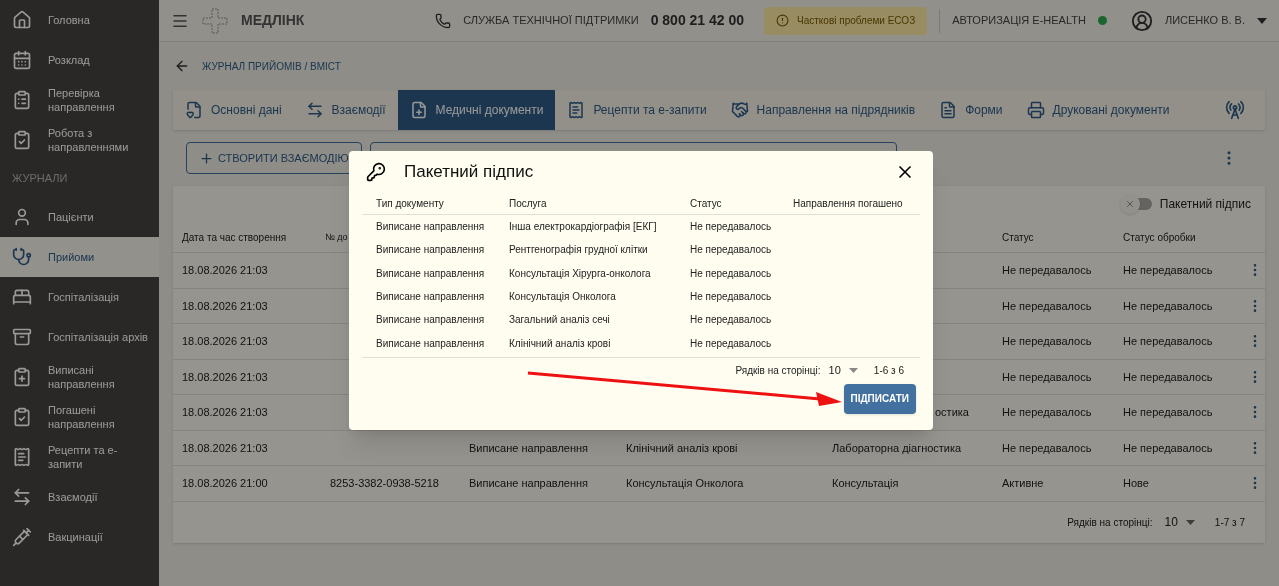  What do you see at coordinates (783, 20) in the screenshot?
I see `alert-icon` at bounding box center [783, 20].